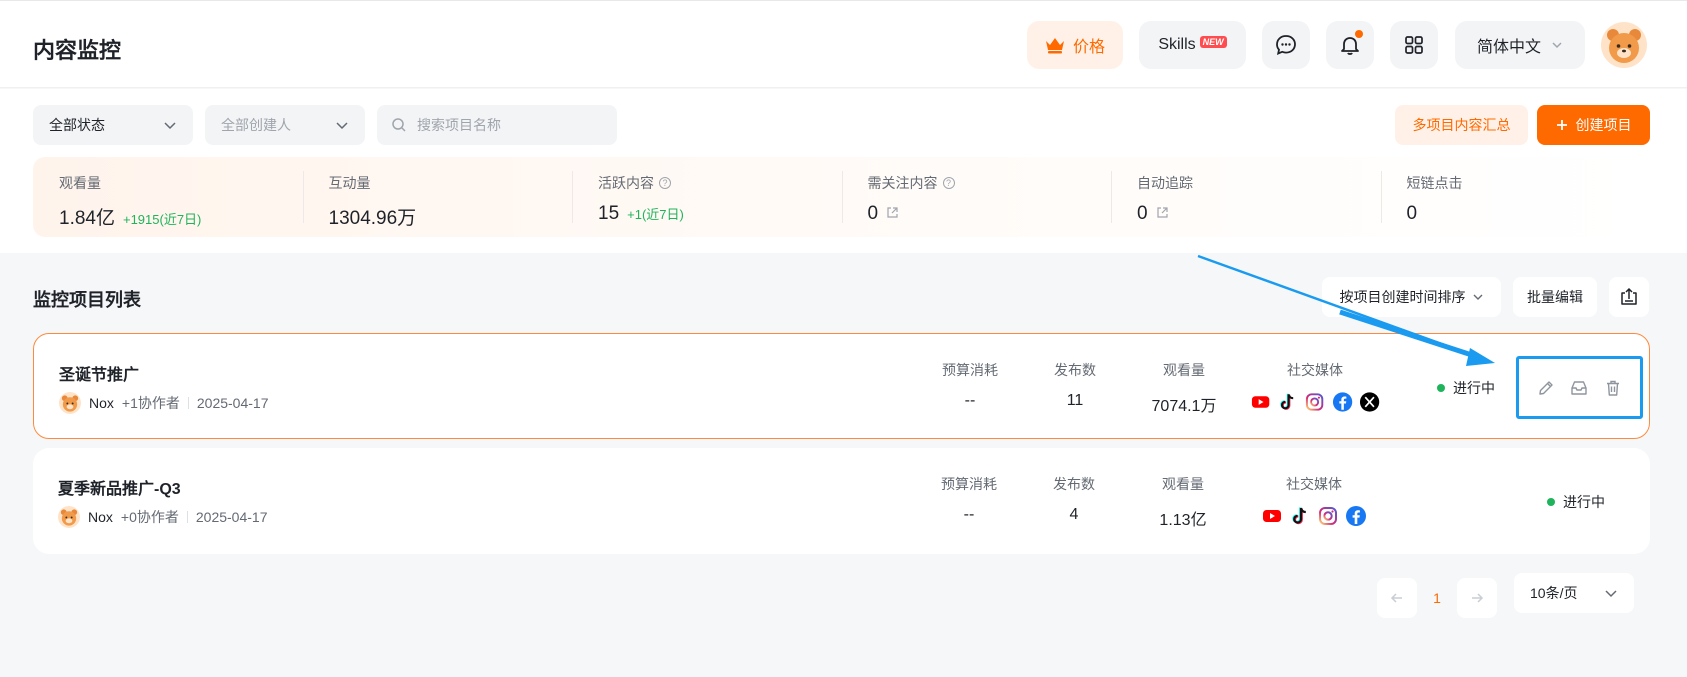 This screenshot has width=1687, height=677. What do you see at coordinates (1555, 297) in the screenshot?
I see `batch-edit-button: 批量编辑` at bounding box center [1555, 297].